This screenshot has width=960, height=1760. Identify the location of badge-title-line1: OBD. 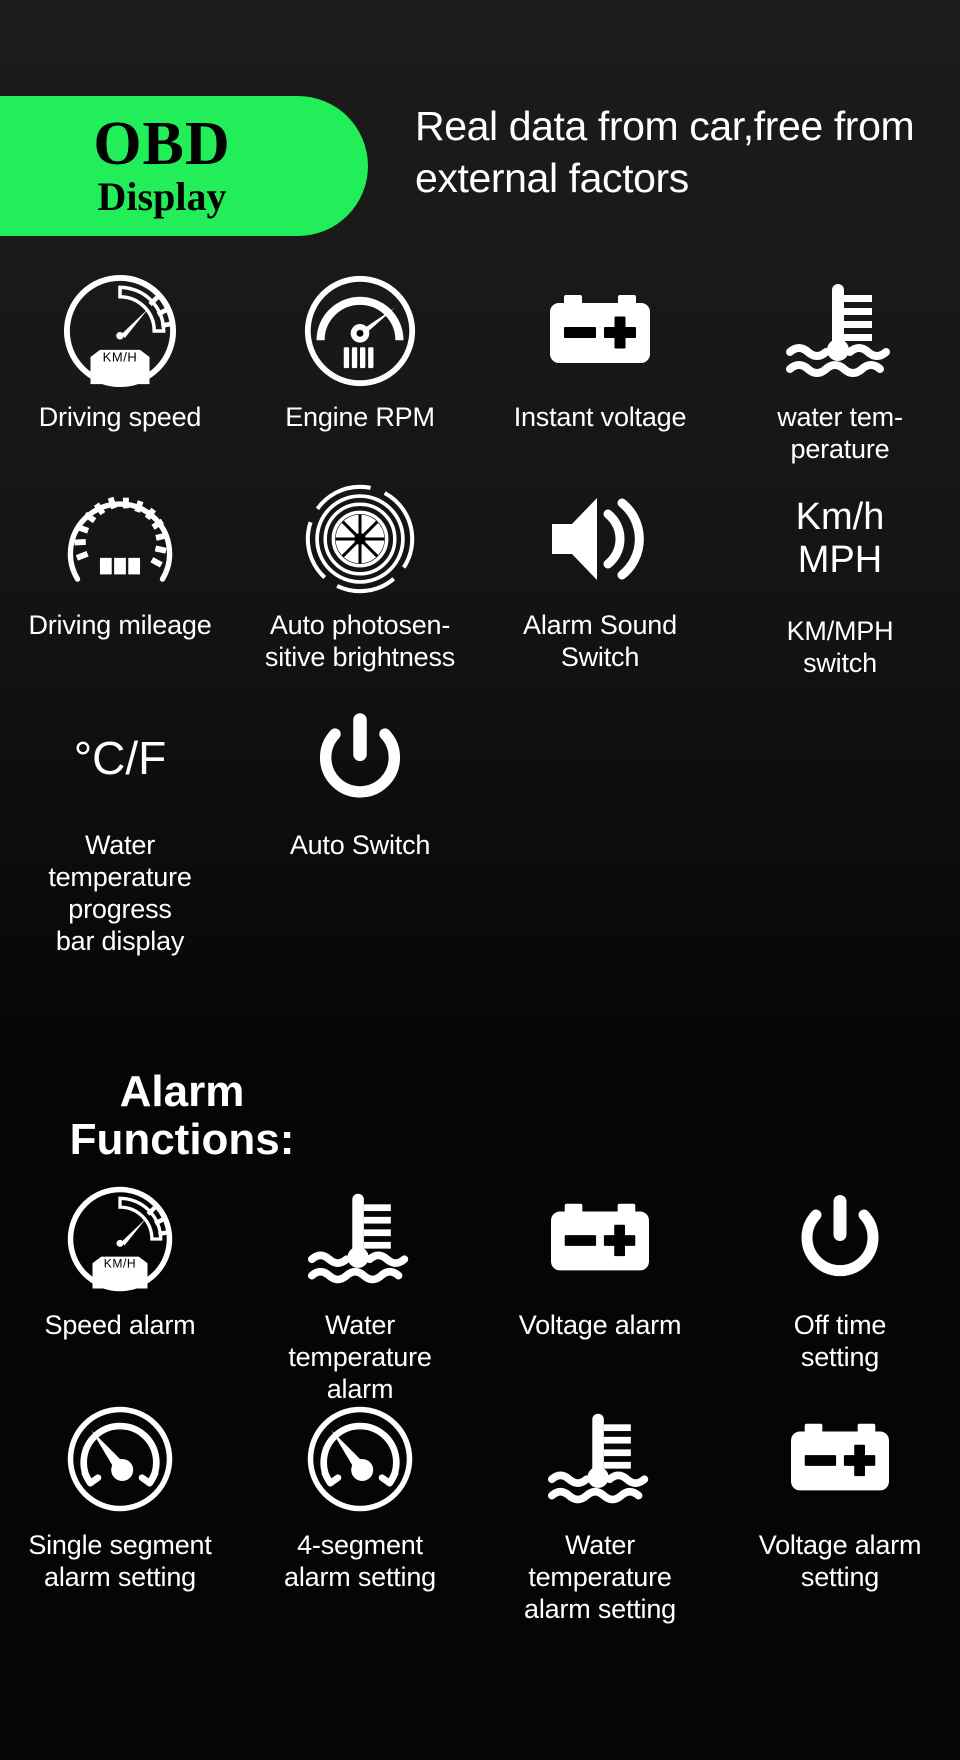
(162, 143).